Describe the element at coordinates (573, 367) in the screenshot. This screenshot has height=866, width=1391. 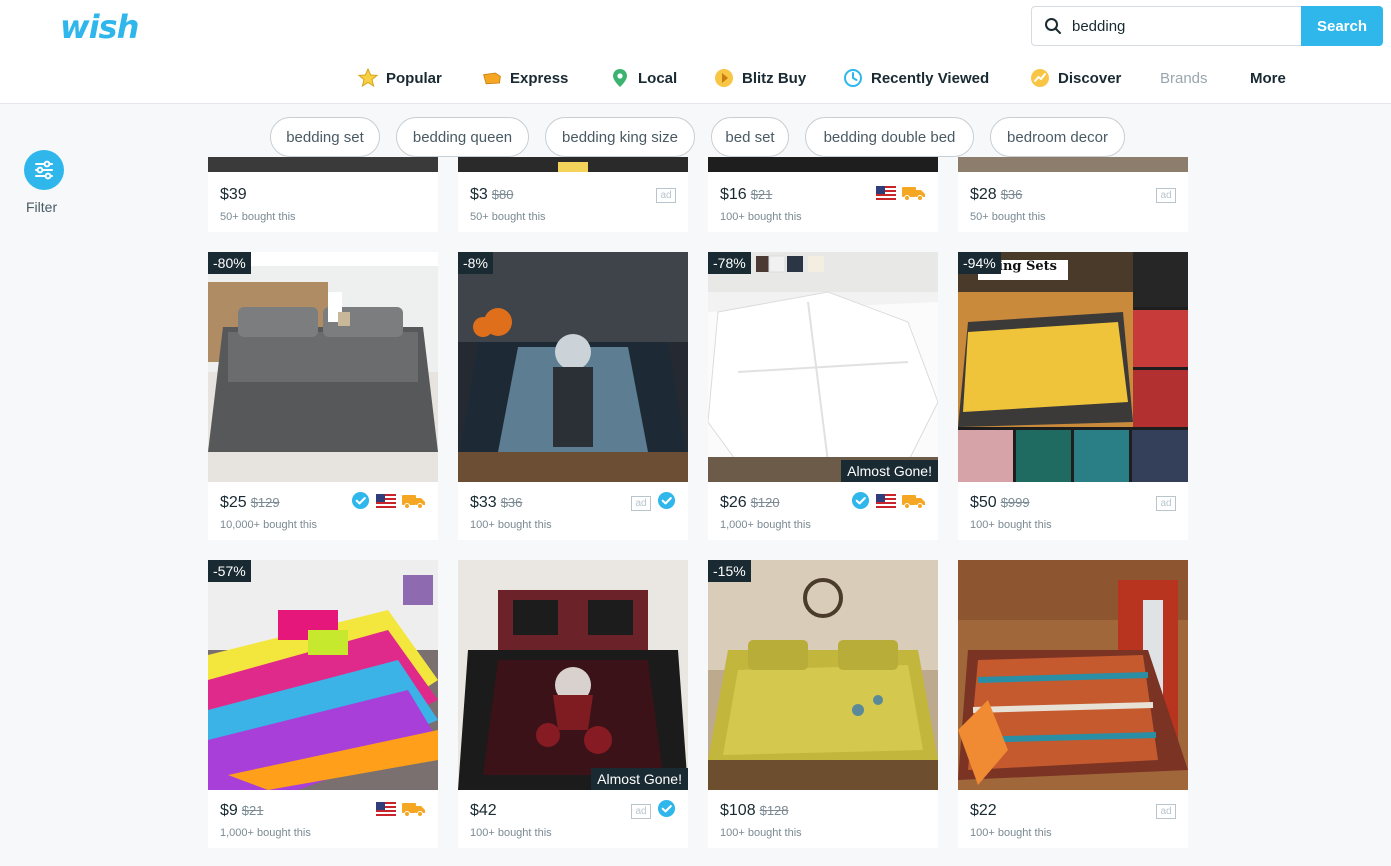
I see `product-image: -8%` at that location.